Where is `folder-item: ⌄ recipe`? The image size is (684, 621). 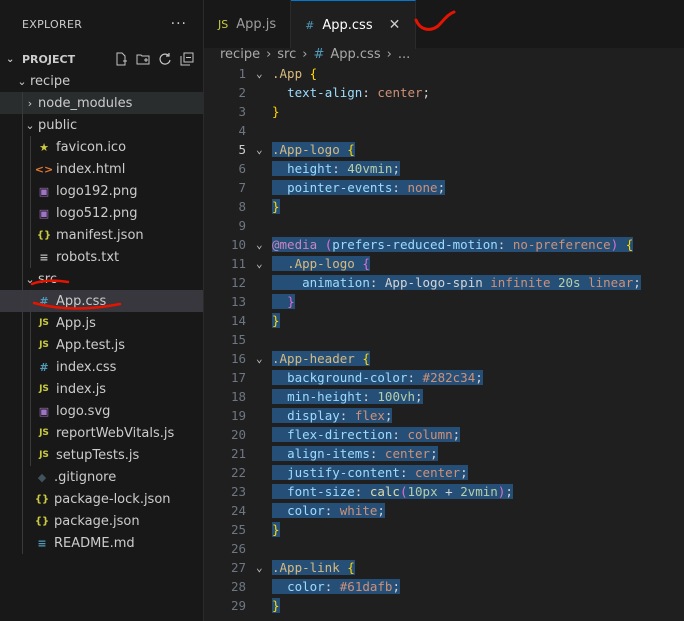 folder-item: ⌄ recipe is located at coordinates (101, 81).